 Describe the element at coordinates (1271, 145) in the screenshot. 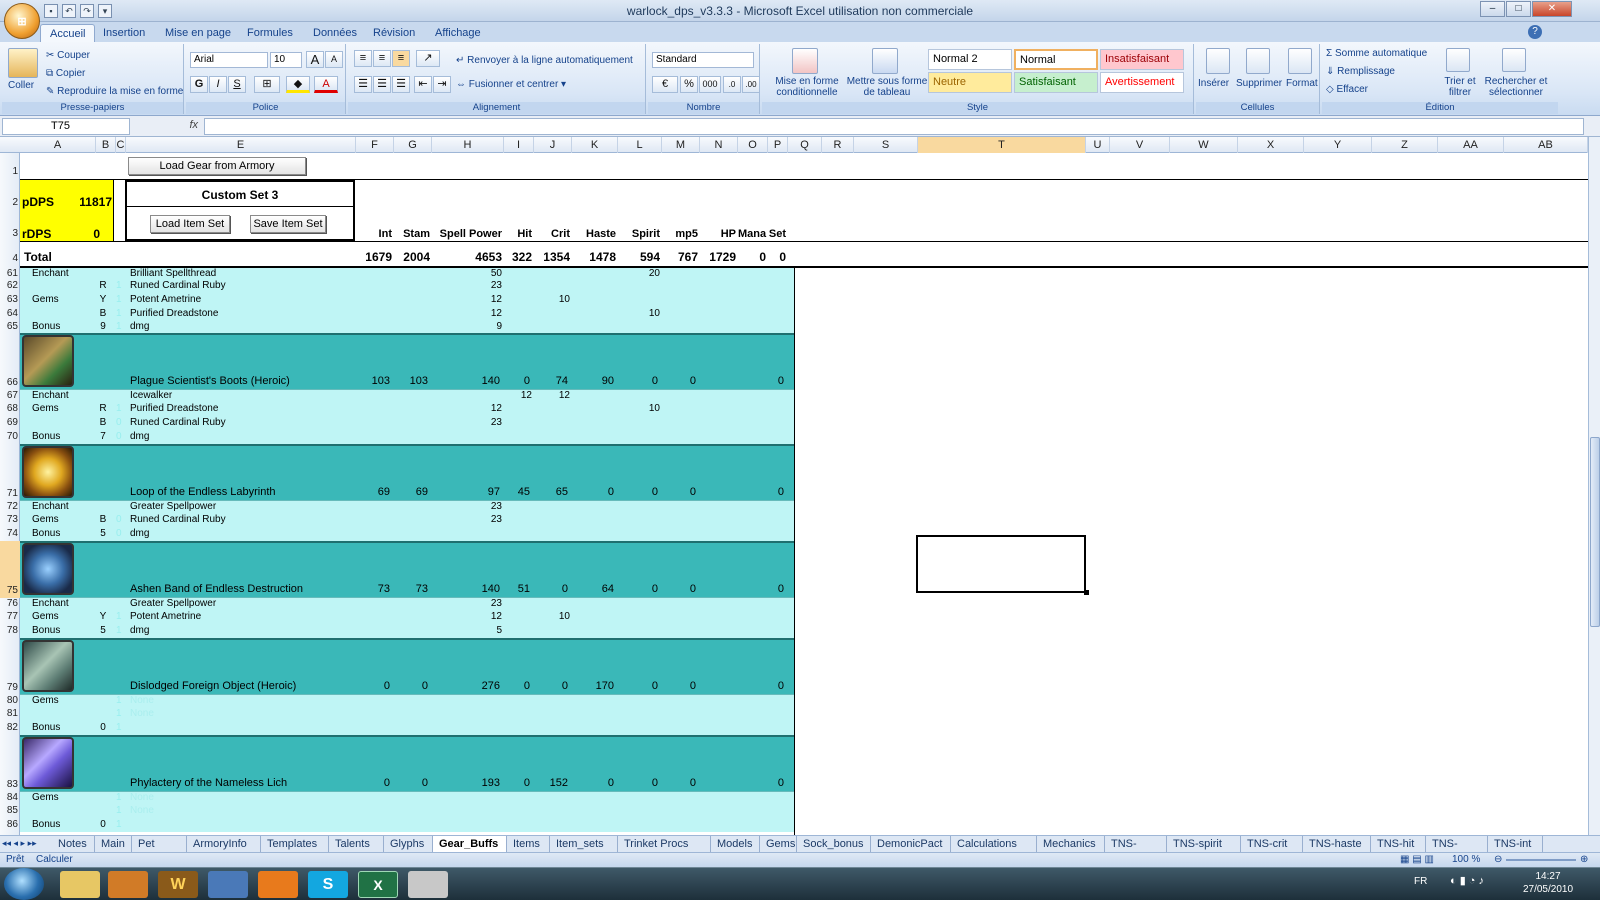

I see `column-header-x: X` at that location.